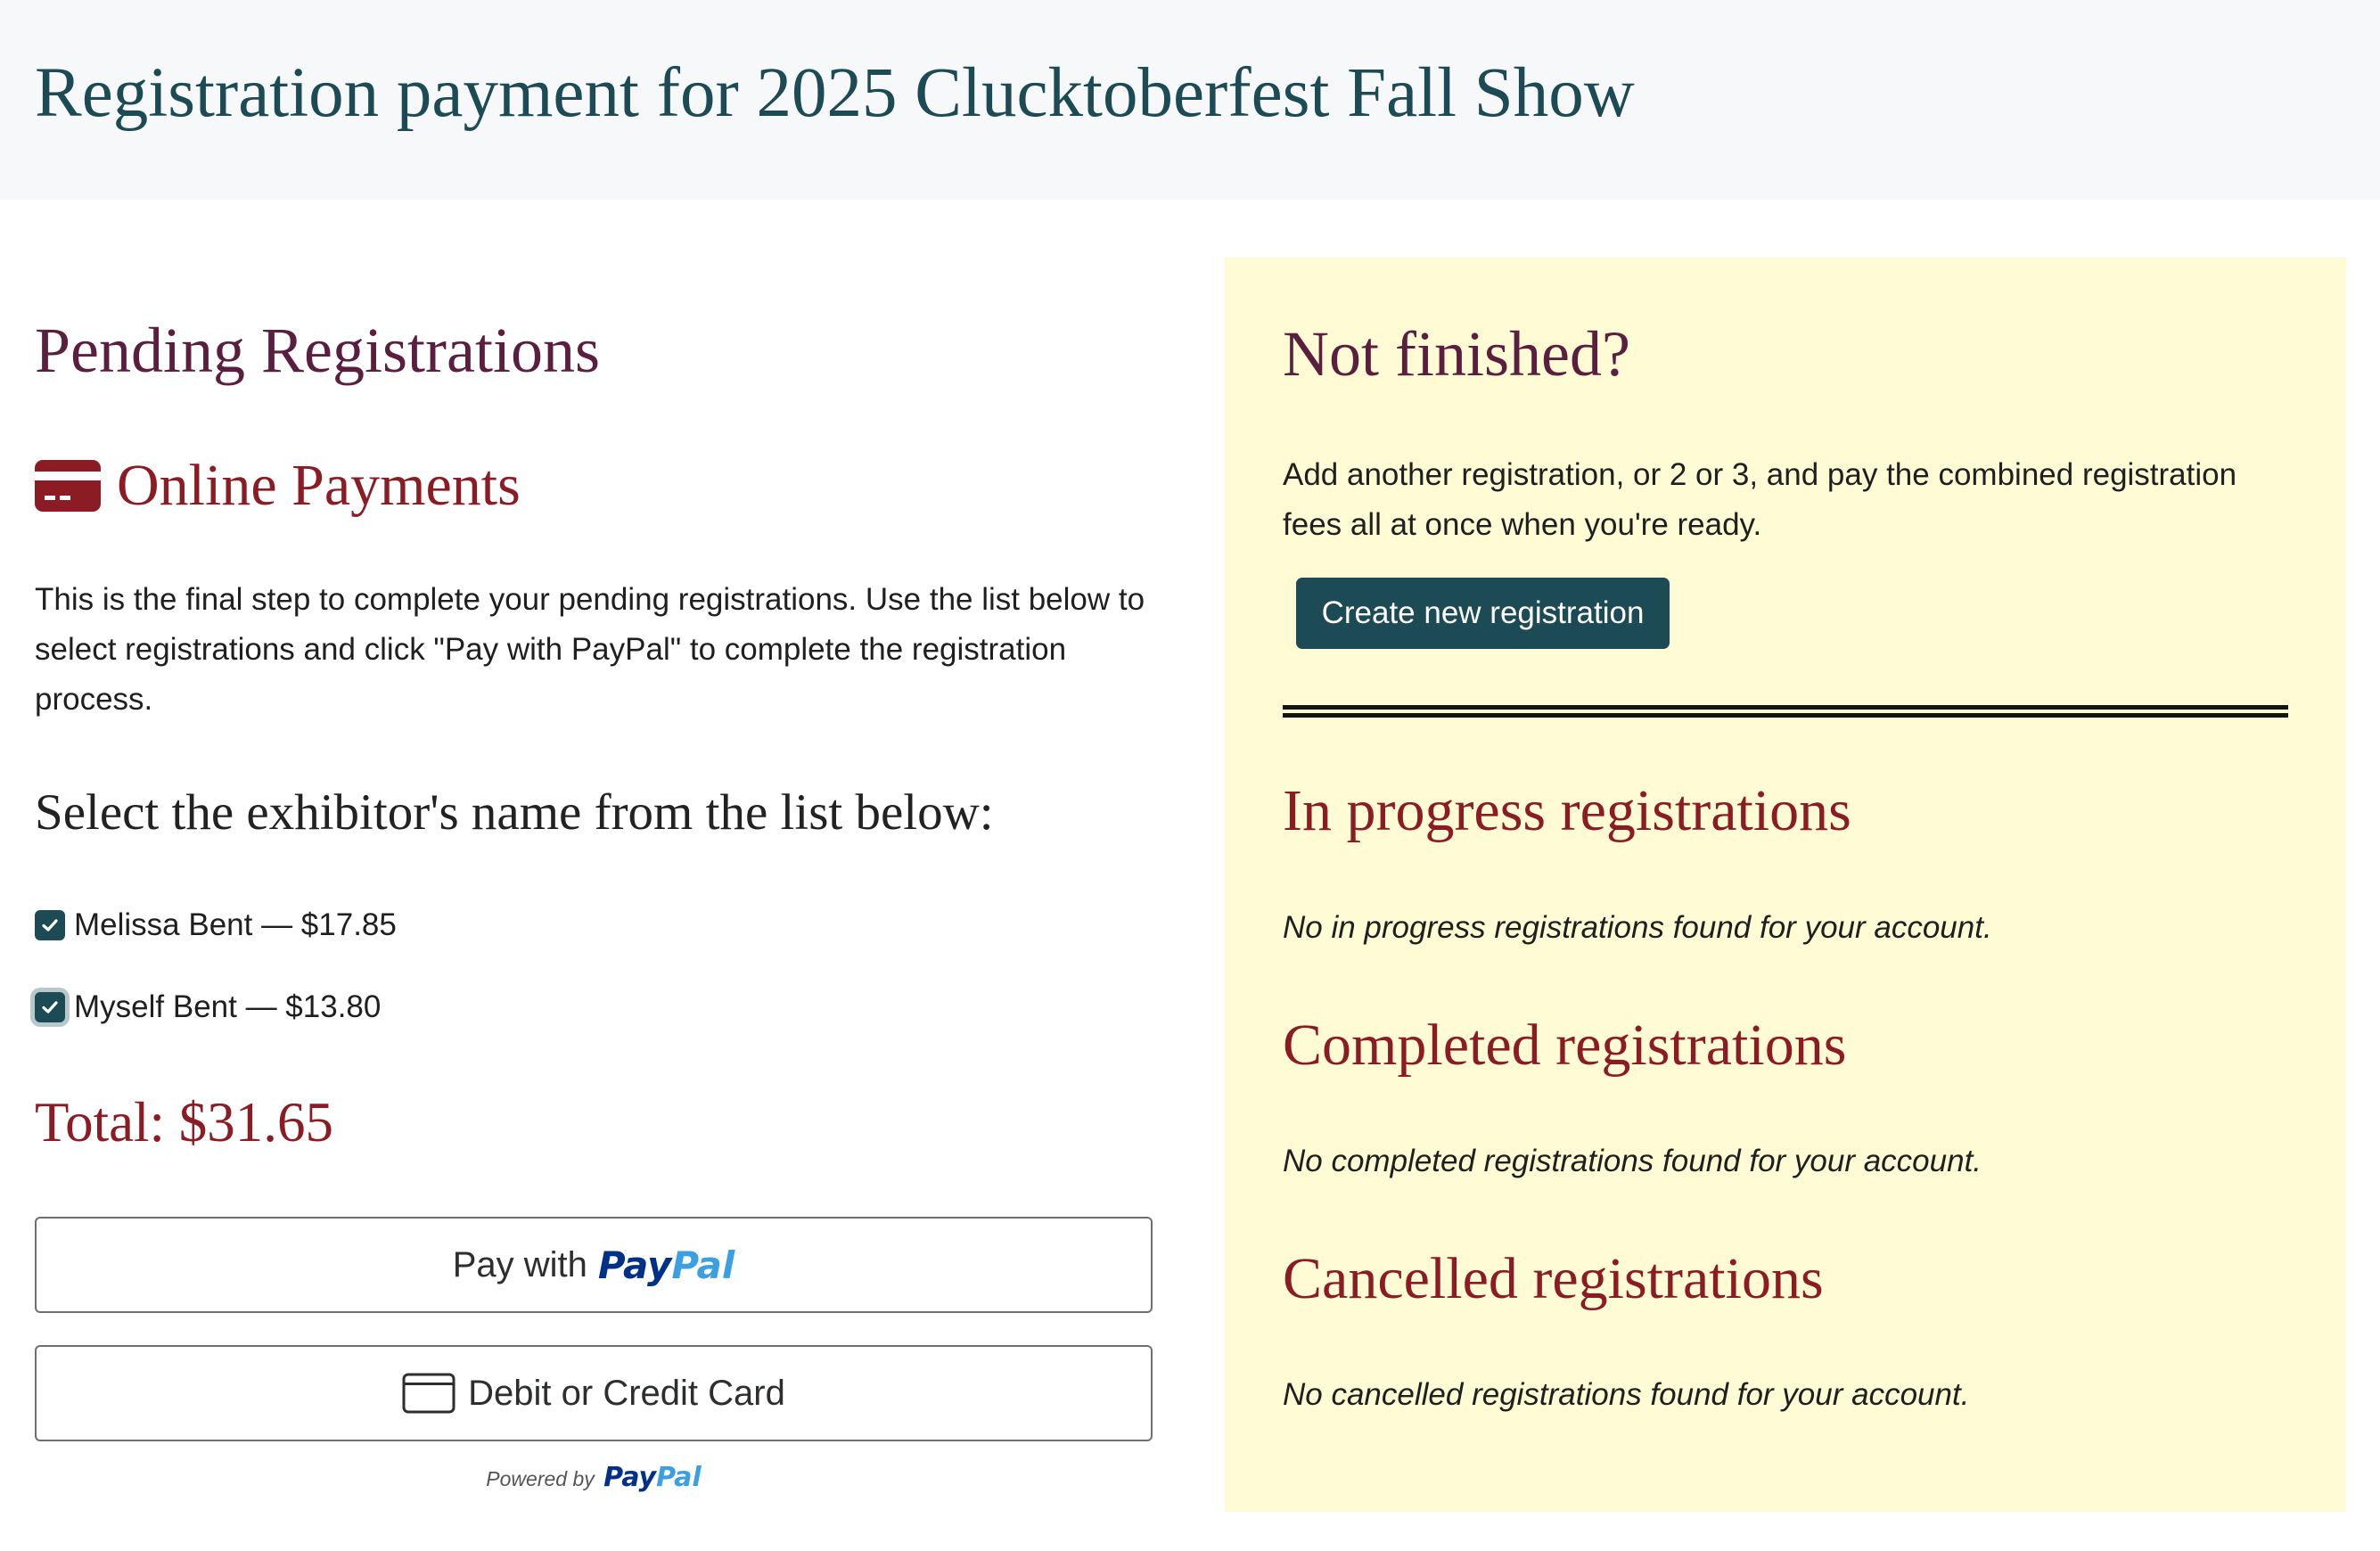  Describe the element at coordinates (594, 1265) in the screenshot. I see `pay-with-paypal-button: Pay with PayPal` at that location.